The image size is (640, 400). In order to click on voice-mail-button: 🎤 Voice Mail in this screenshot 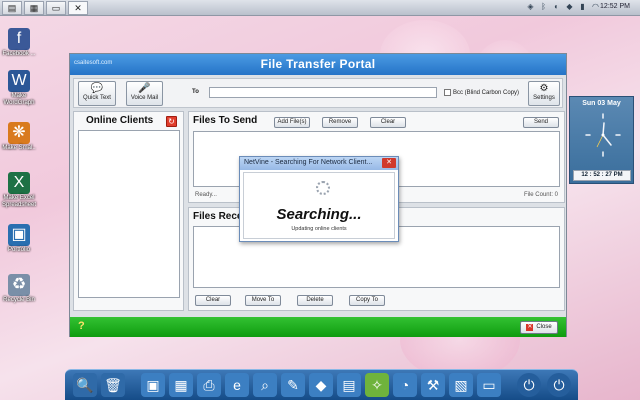, I will do `click(144, 93)`.